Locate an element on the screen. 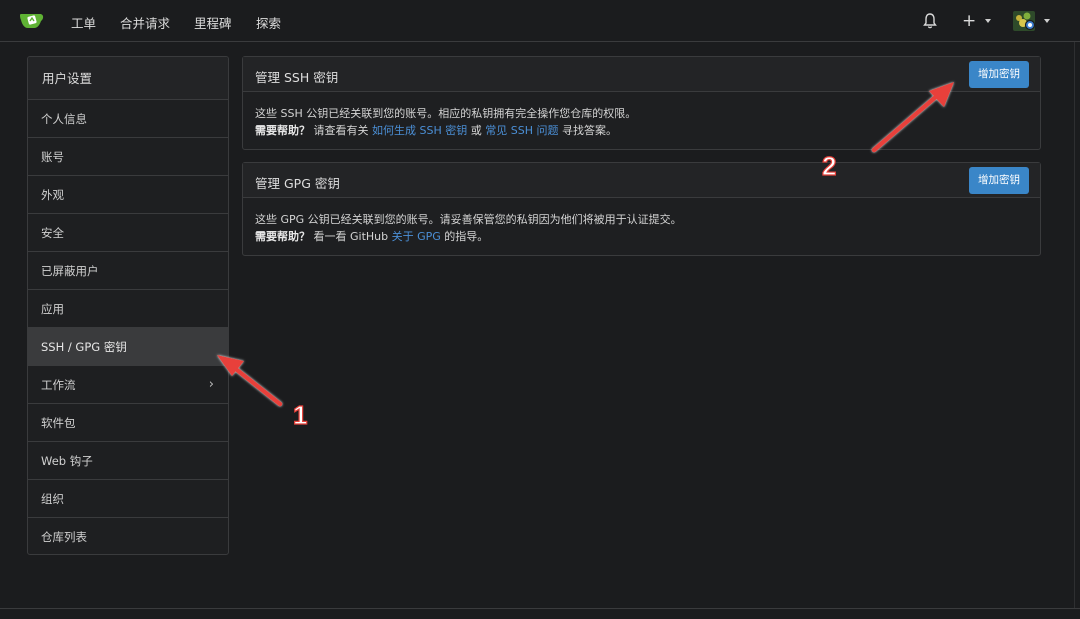 The height and width of the screenshot is (619, 1080). sidebar-item: 已屏蔽用户 is located at coordinates (128, 271).